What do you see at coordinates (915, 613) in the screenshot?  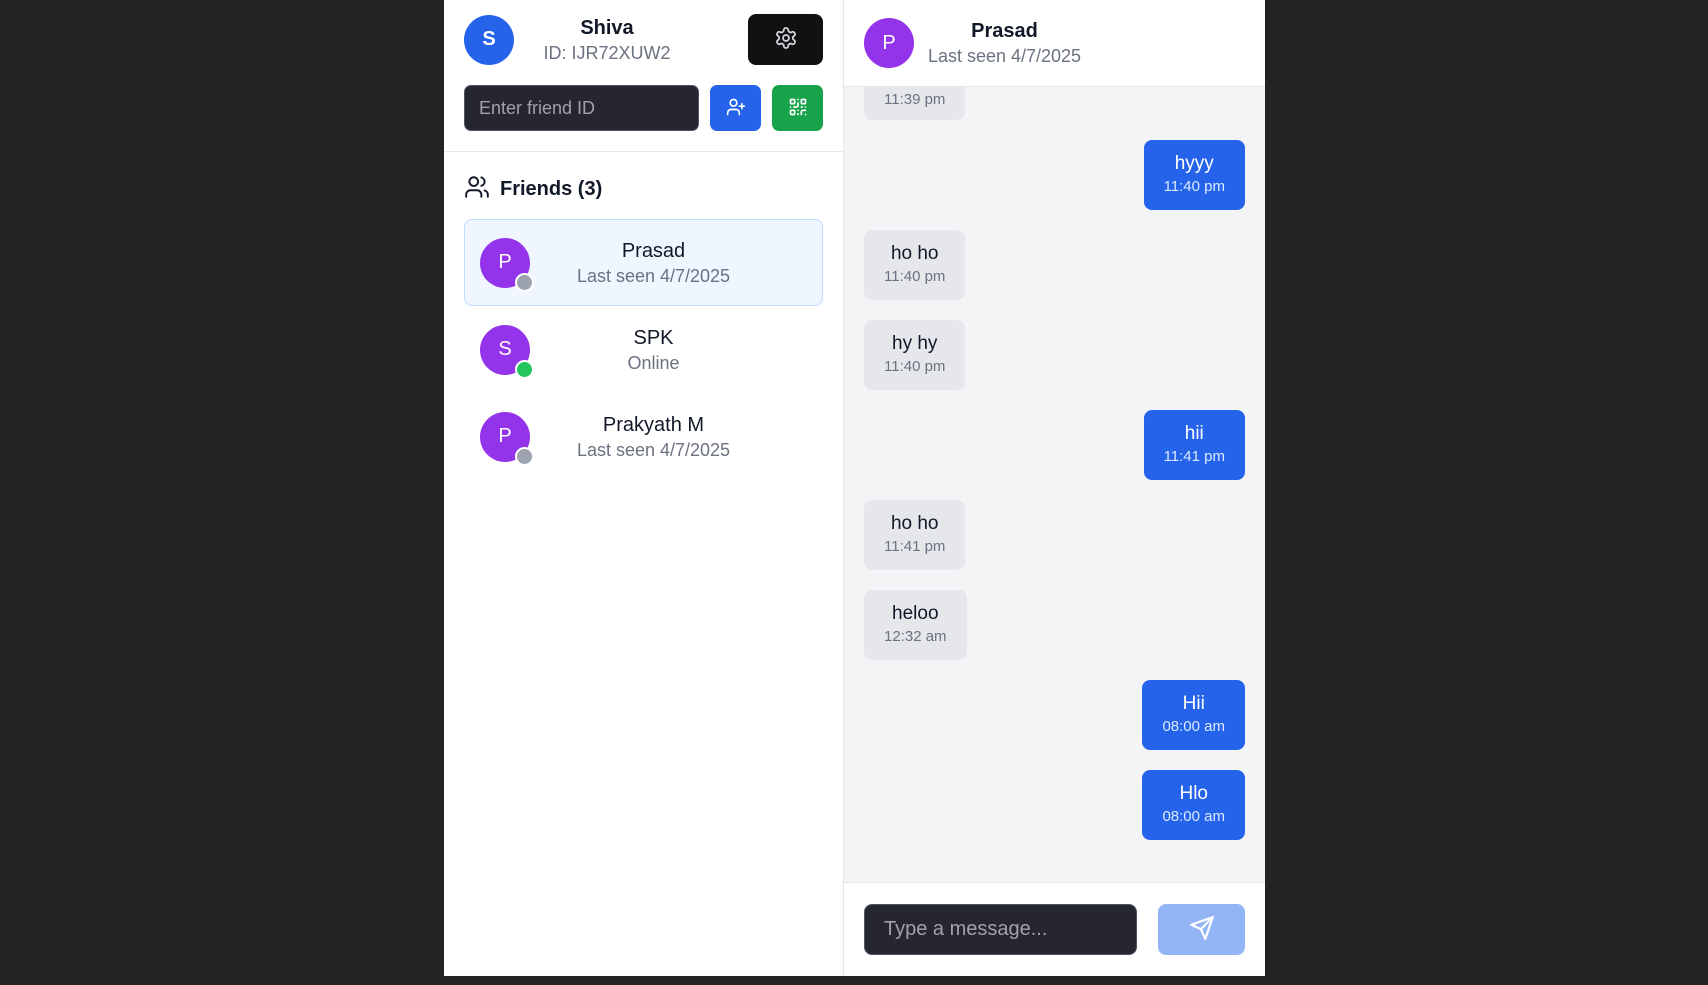 I see `message-text: heloo` at bounding box center [915, 613].